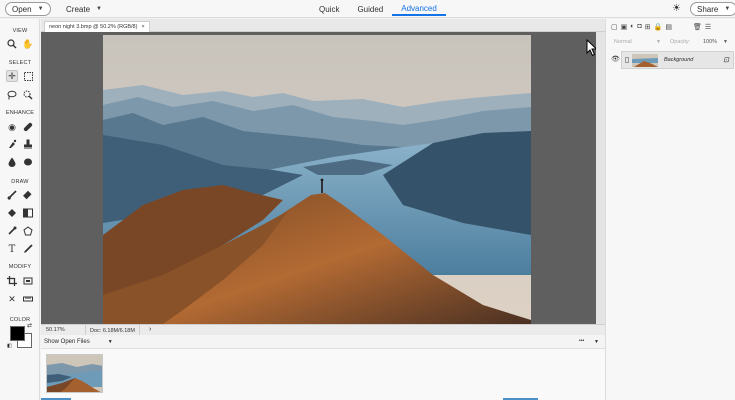 Image resolution: width=735 pixels, height=400 pixels. Describe the element at coordinates (28, 249) in the screenshot. I see `pencil-icon` at that location.